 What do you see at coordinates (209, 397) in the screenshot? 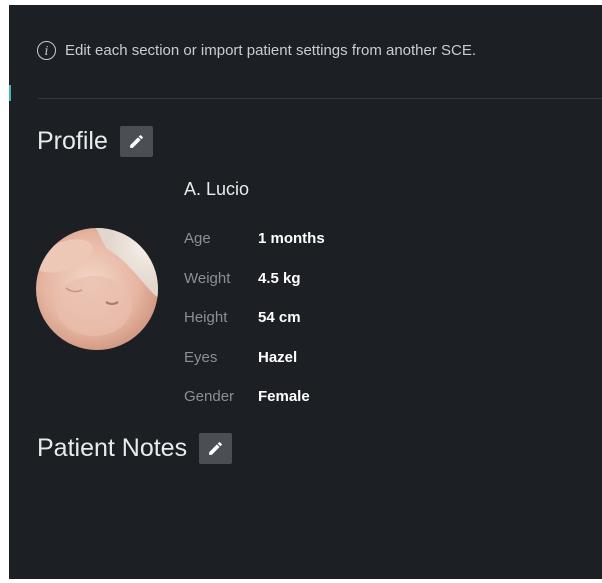
I see `field-label: Gender` at bounding box center [209, 397].